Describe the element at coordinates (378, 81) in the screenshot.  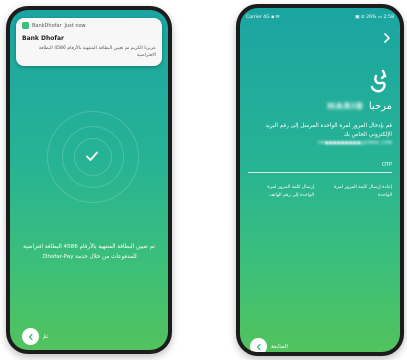
I see `bank-dhofar-logo-icon` at that location.